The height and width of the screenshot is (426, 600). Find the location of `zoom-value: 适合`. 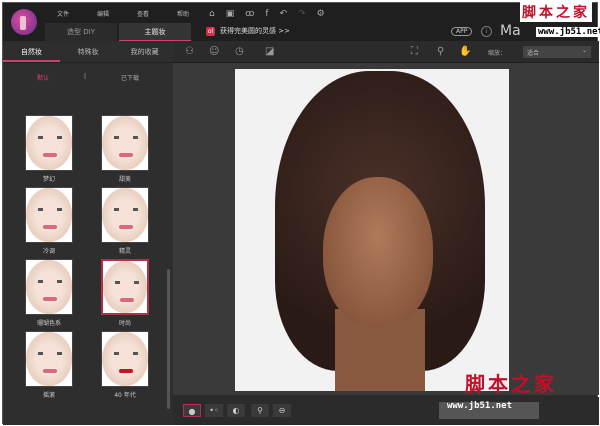

zoom-value: 适合 is located at coordinates (533, 53).